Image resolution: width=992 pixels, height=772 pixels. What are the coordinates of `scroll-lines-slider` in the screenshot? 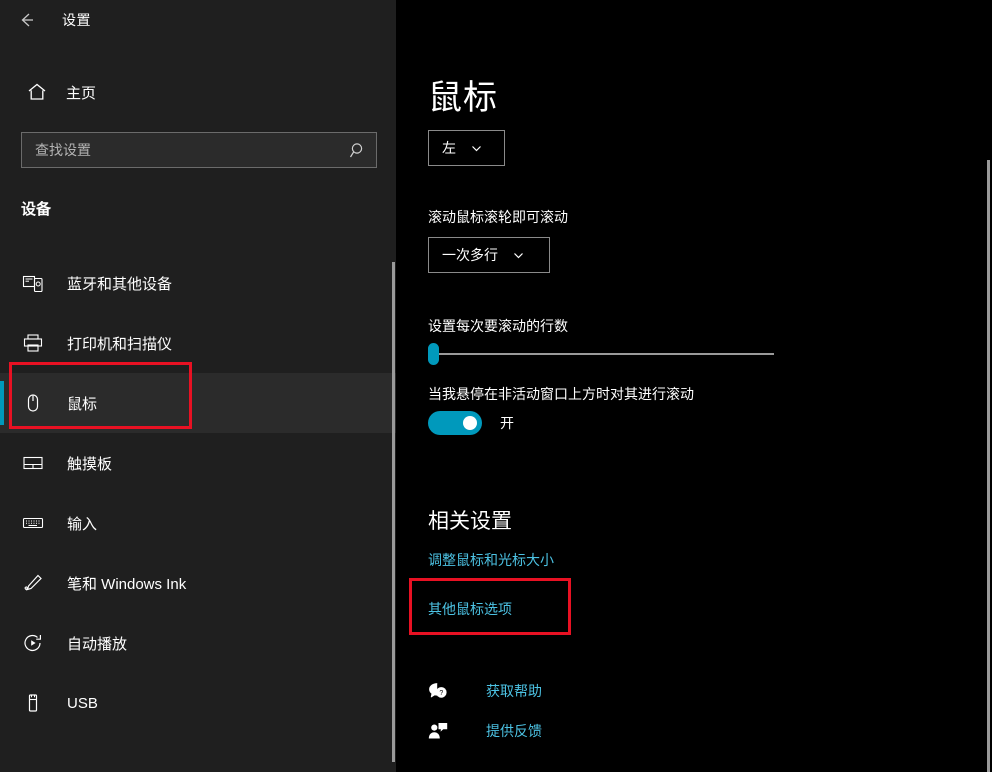 It's located at (601, 354).